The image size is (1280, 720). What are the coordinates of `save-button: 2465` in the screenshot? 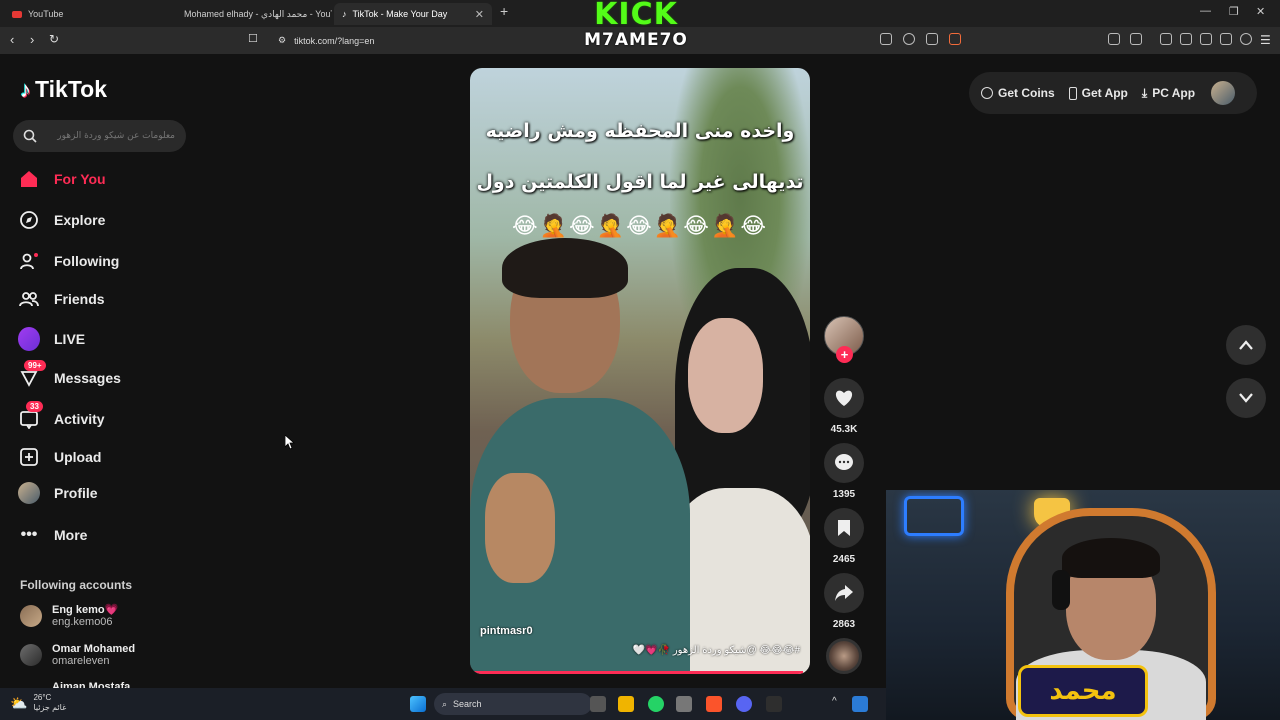 It's located at (844, 536).